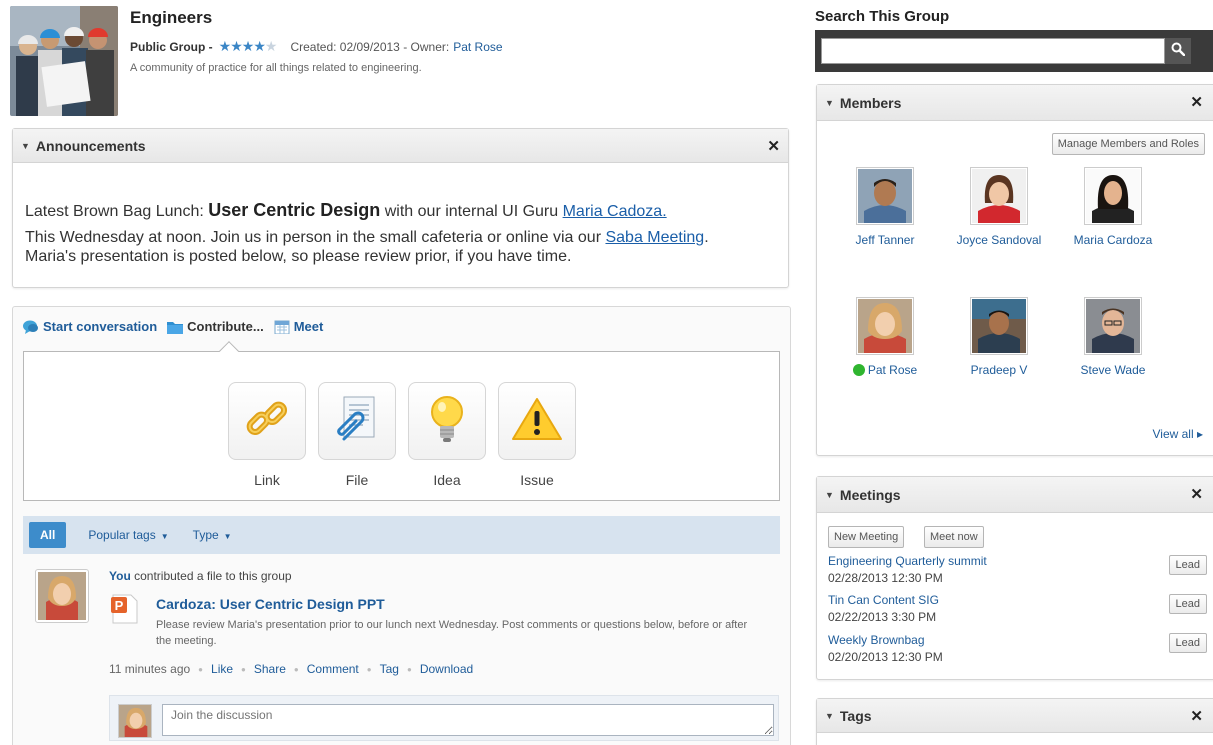 The height and width of the screenshot is (745, 1213). What do you see at coordinates (1113, 240) in the screenshot?
I see `member-name: Maria Cardoza` at bounding box center [1113, 240].